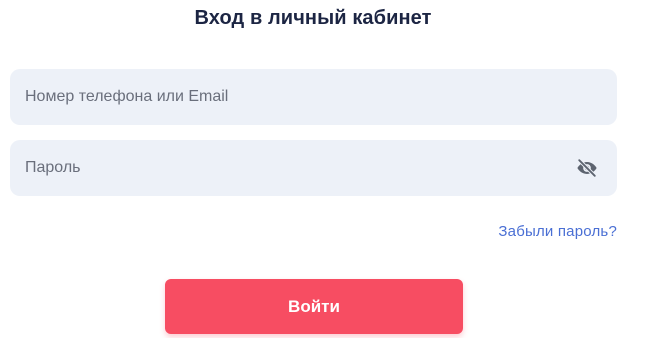 The height and width of the screenshot is (338, 650). Describe the element at coordinates (313, 18) in the screenshot. I see `page-title: Вход в личный кабинет` at that location.